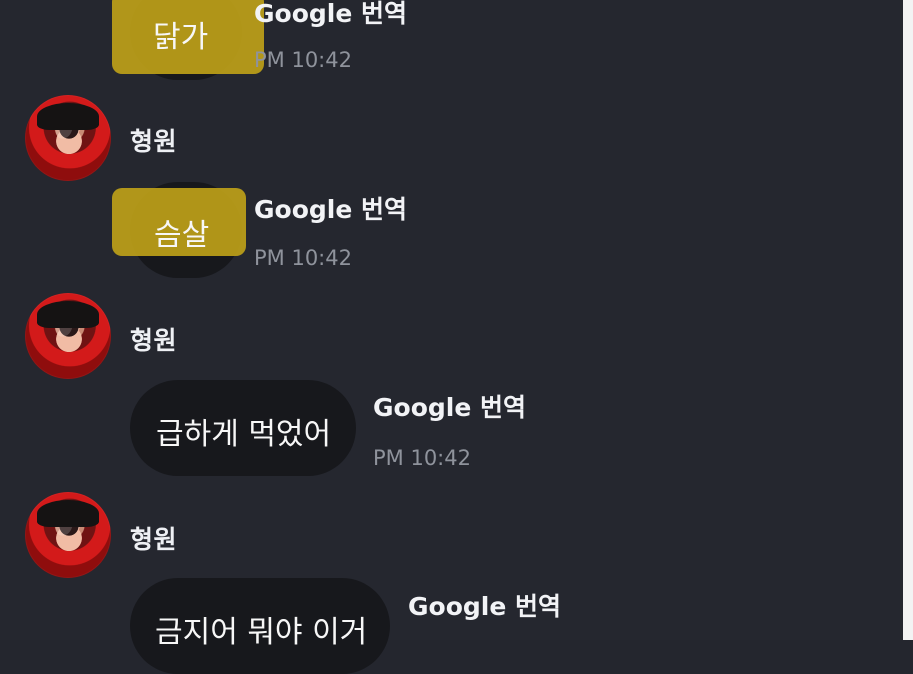  I want to click on message-text: 급하게 먹었어, so click(244, 434).